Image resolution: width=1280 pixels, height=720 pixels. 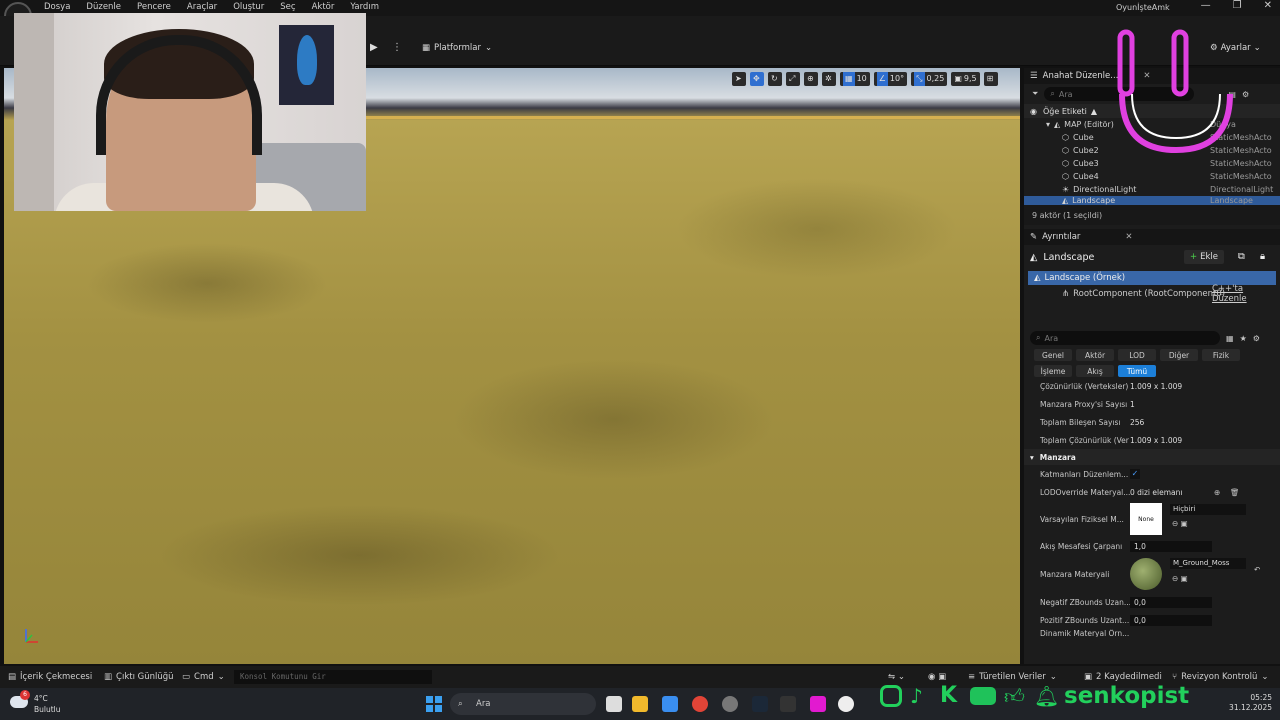 I want to click on filter-all: Tümü, so click(x=1137, y=371).